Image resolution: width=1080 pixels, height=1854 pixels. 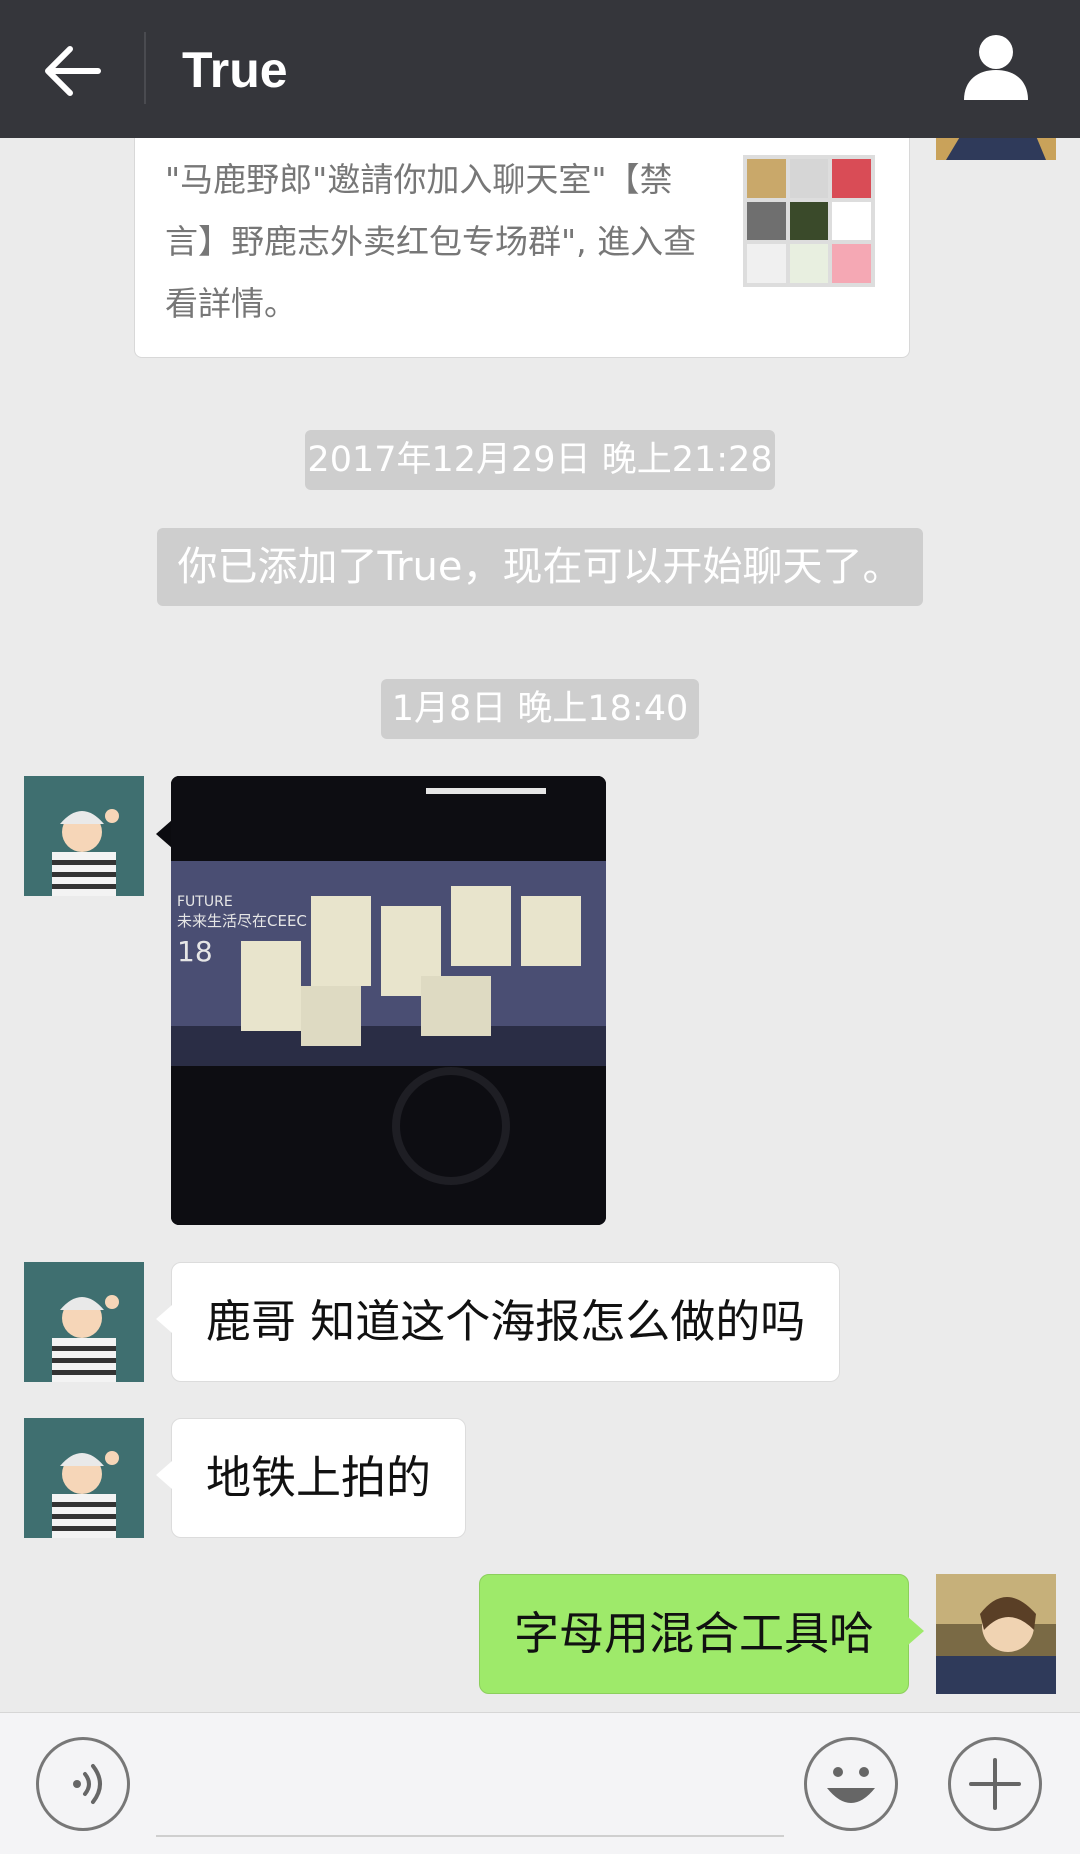 What do you see at coordinates (693, 1633) in the screenshot?
I see `message-text: 字母用混合工具哈` at bounding box center [693, 1633].